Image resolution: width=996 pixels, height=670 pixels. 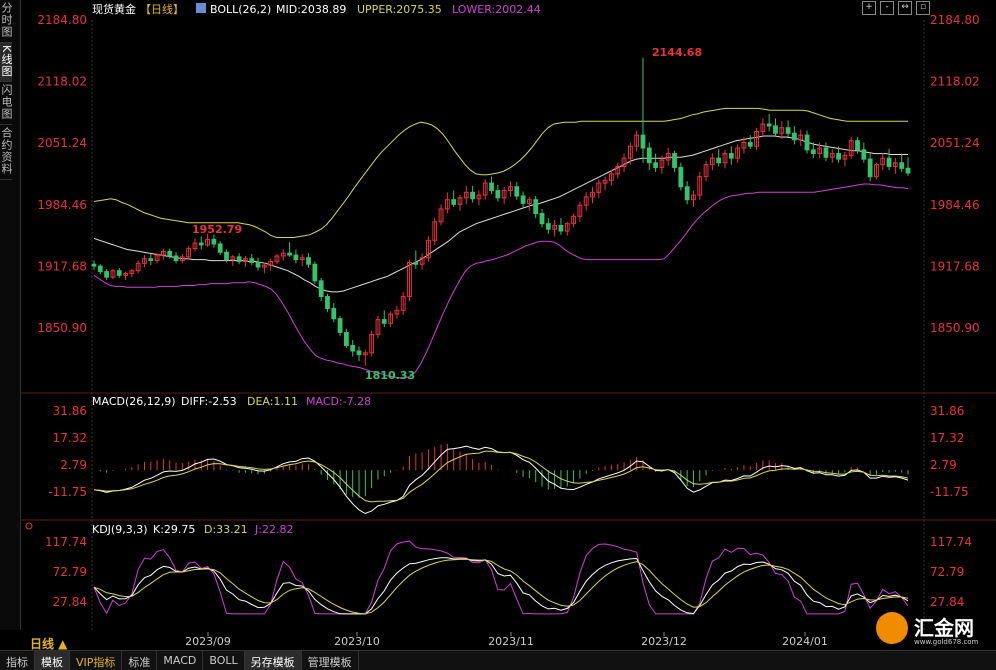 What do you see at coordinates (496, 9) in the screenshot?
I see `boll-lower: LOWER:2002.44` at bounding box center [496, 9].